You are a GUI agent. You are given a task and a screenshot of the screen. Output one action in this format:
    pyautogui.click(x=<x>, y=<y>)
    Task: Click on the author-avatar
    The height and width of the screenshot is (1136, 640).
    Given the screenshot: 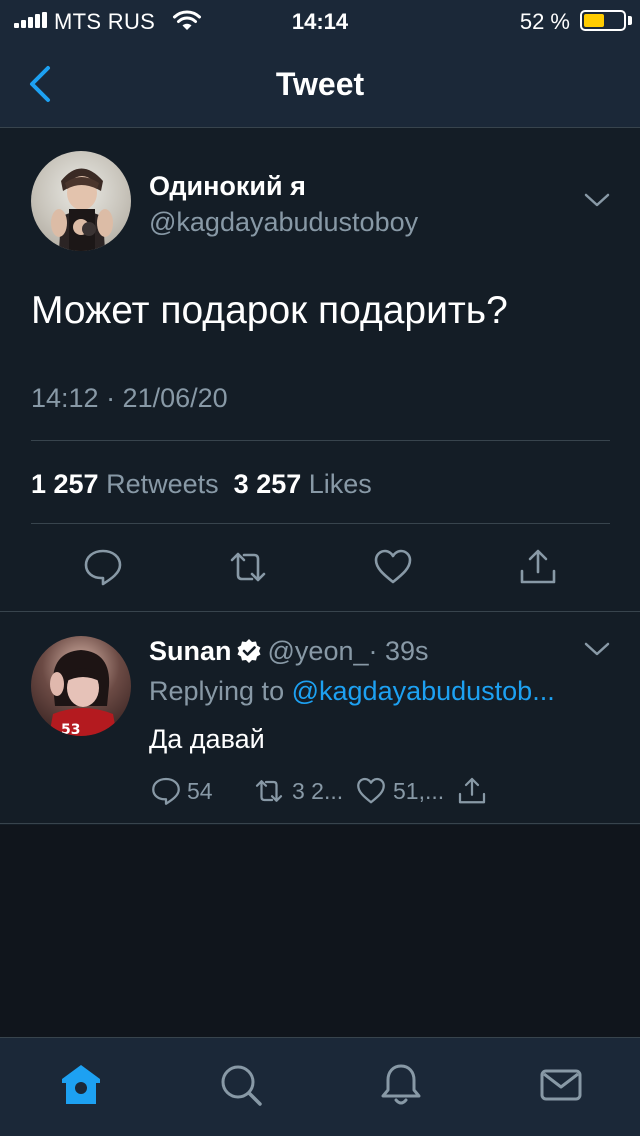 What is the action you would take?
    pyautogui.click(x=81, y=201)
    